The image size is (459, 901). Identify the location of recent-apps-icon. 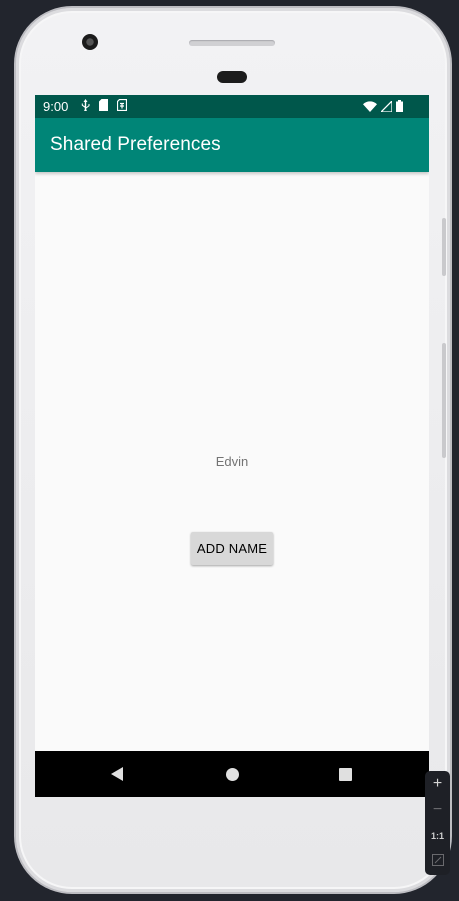
(345, 774).